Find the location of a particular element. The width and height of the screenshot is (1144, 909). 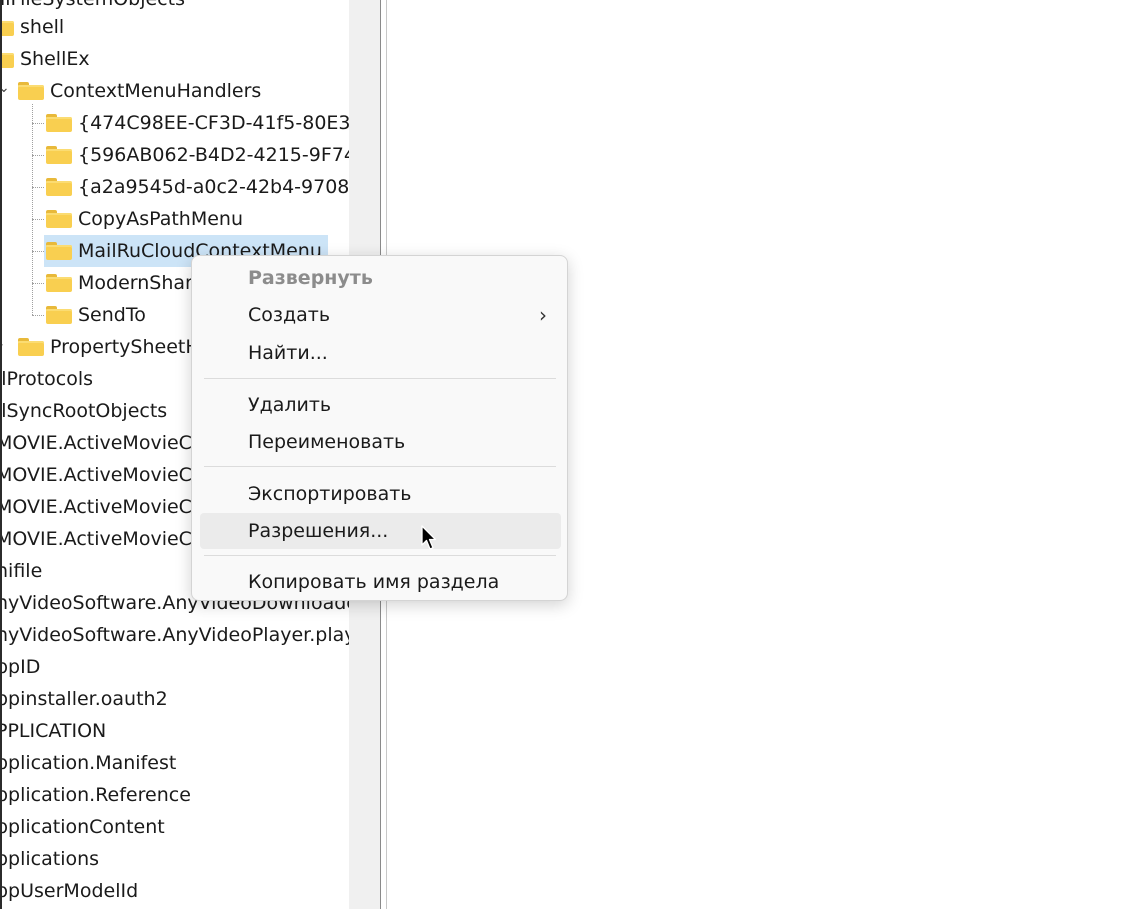

tree-item-guid-596: {596AB062-B4D2-4215-9F74-E is located at coordinates (197, 155).